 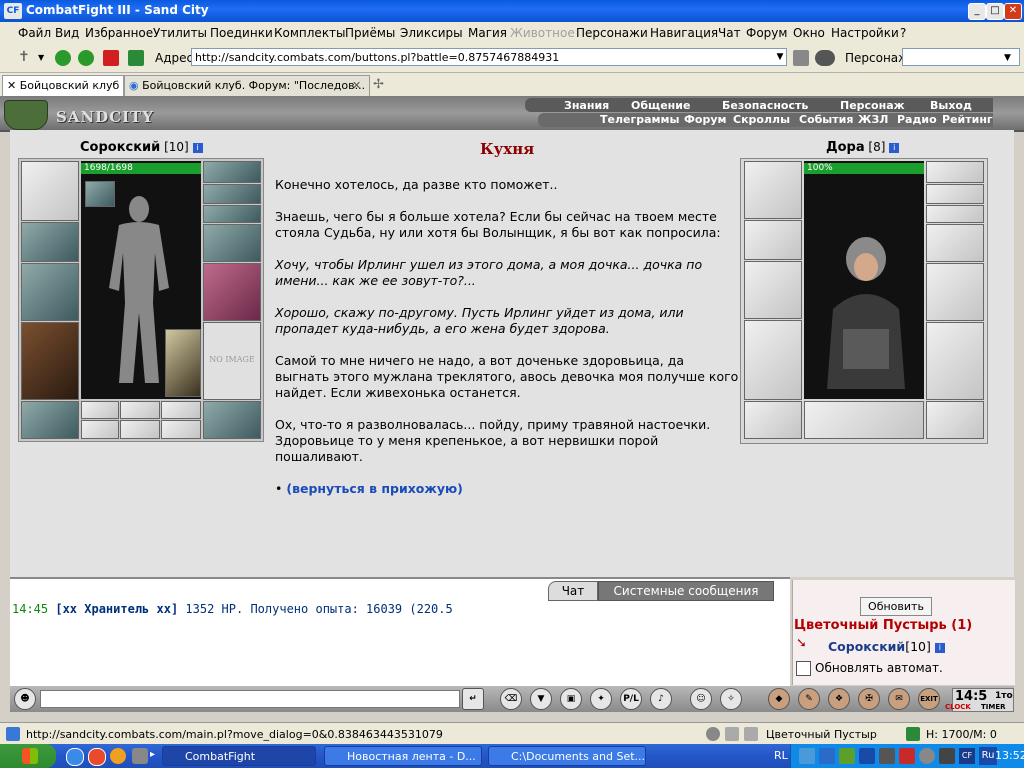 I want to click on eraser-icon: ⌫, so click(x=511, y=699).